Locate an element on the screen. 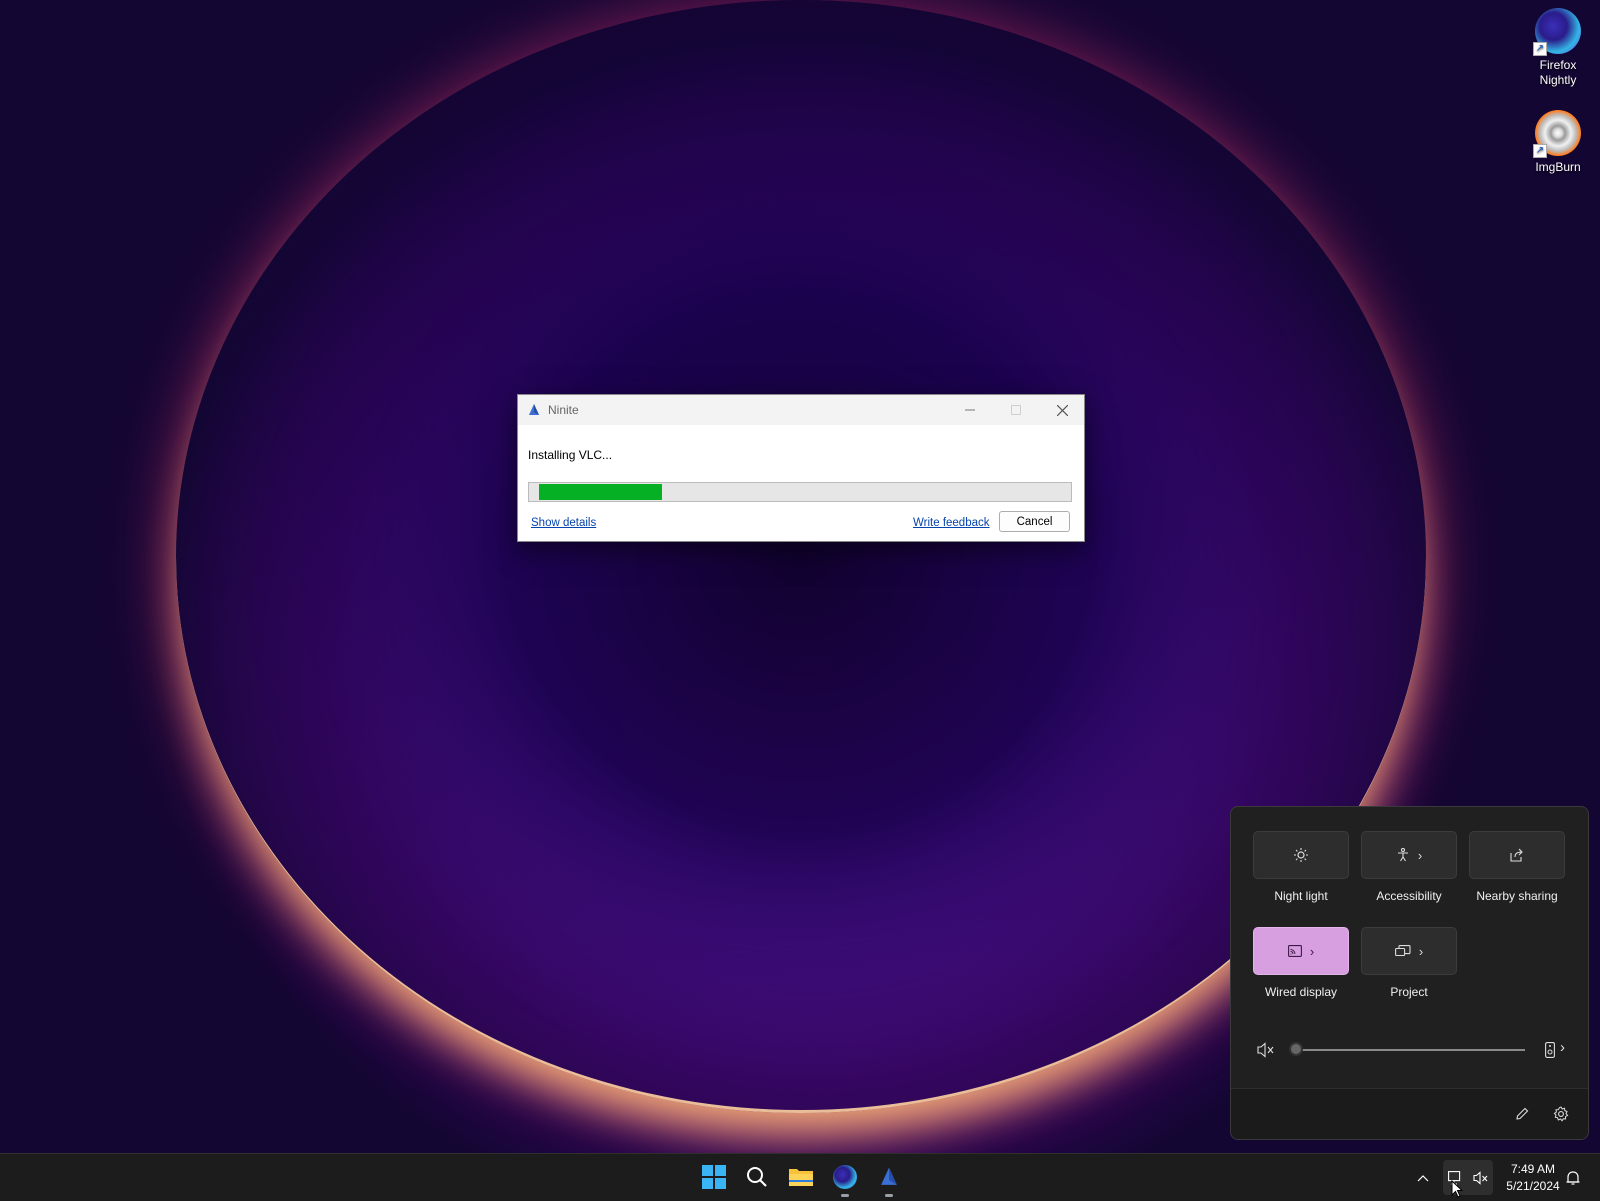 Image resolution: width=1600 pixels, height=1201 pixels. wired-display-tile: › is located at coordinates (1301, 951).